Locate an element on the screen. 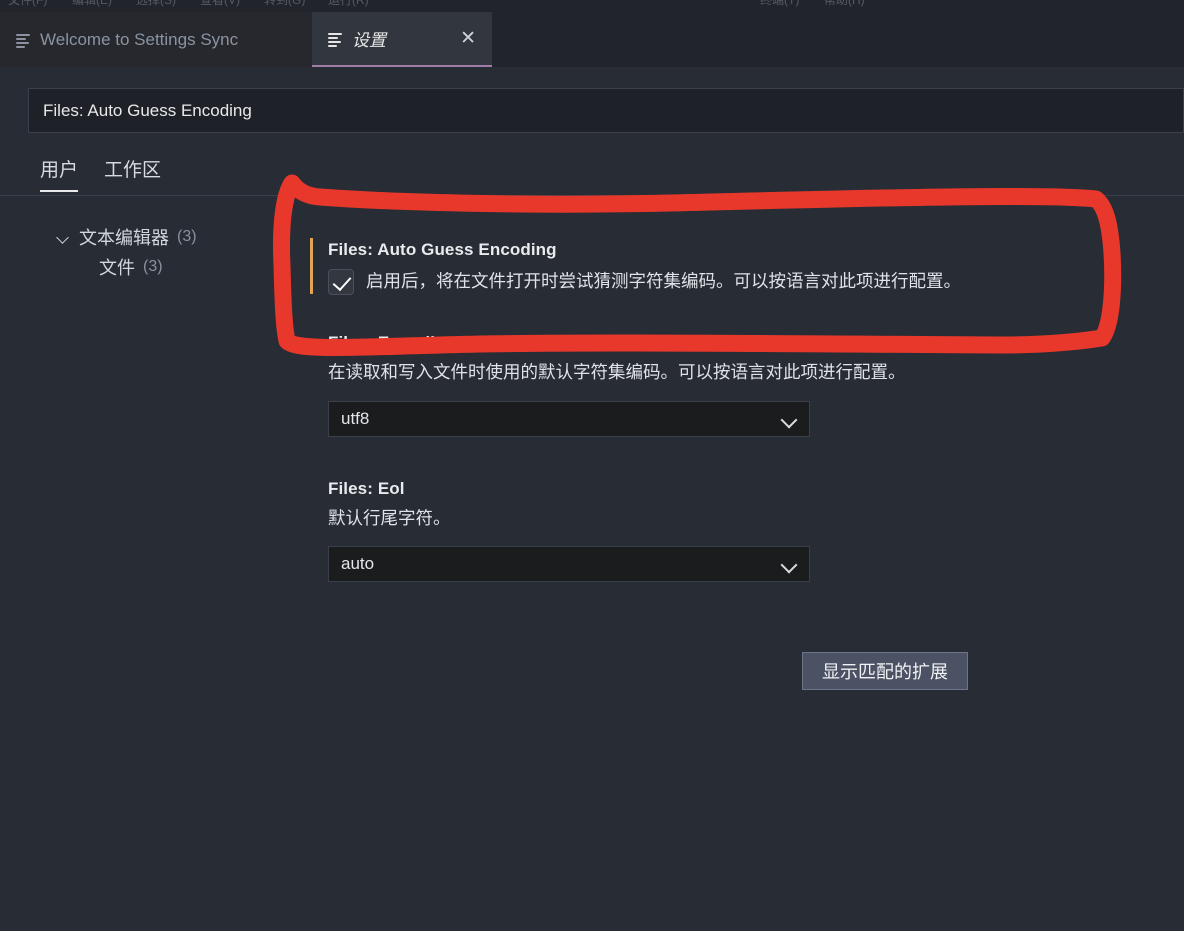 The width and height of the screenshot is (1184, 931). tab-welcome-to-settings-sync: Welcome to Settings Sync is located at coordinates (156, 39).